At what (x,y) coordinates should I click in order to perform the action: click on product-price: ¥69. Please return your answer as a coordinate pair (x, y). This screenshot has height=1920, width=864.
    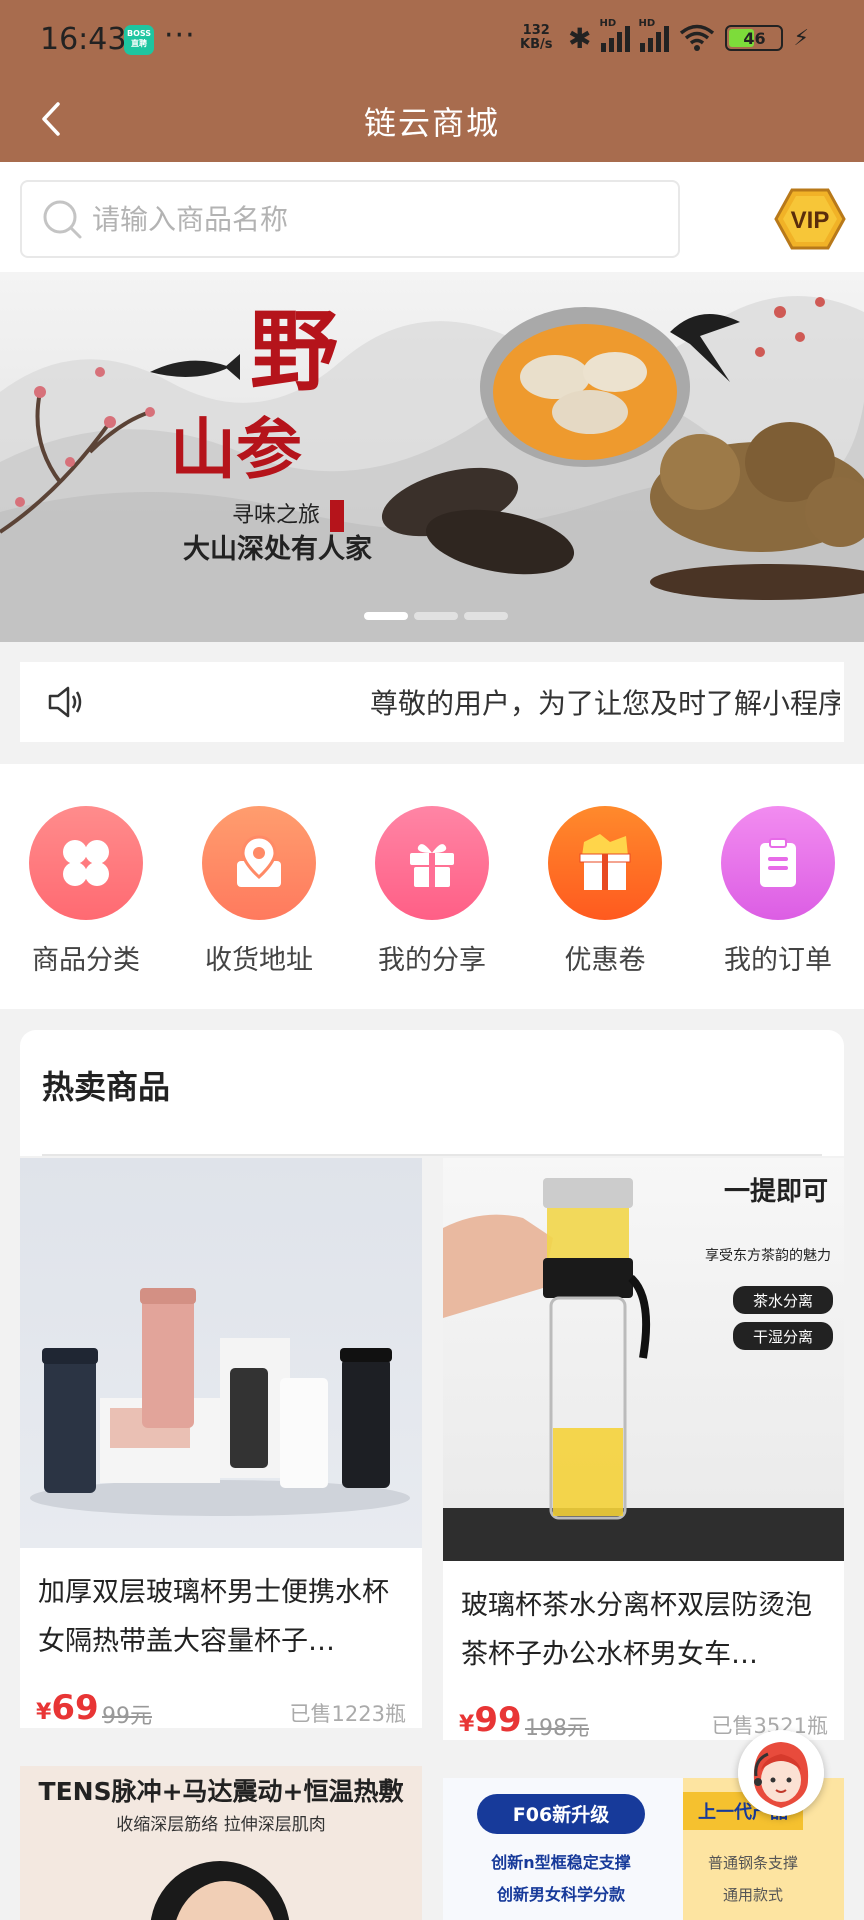
    Looking at the image, I should click on (67, 1708).